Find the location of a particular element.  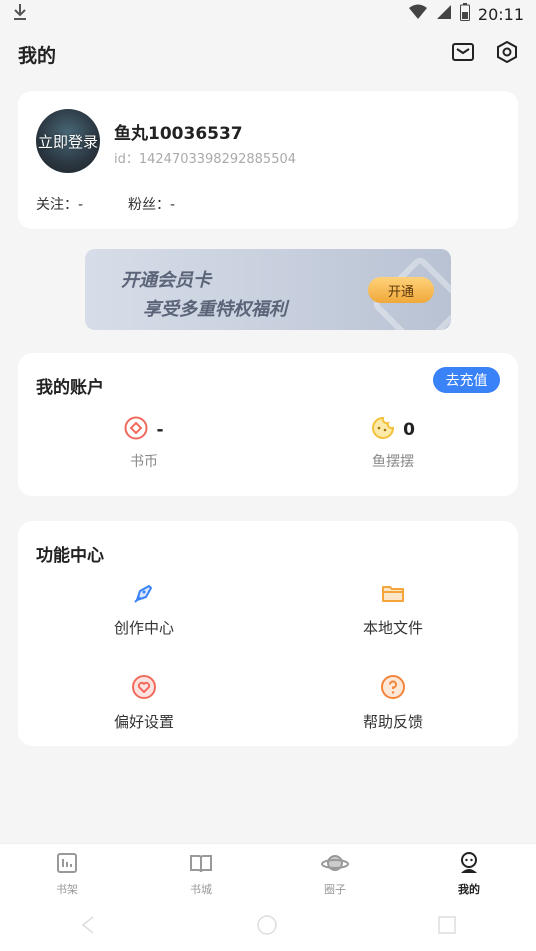

user-id: id：1424703398292885504 is located at coordinates (205, 159).